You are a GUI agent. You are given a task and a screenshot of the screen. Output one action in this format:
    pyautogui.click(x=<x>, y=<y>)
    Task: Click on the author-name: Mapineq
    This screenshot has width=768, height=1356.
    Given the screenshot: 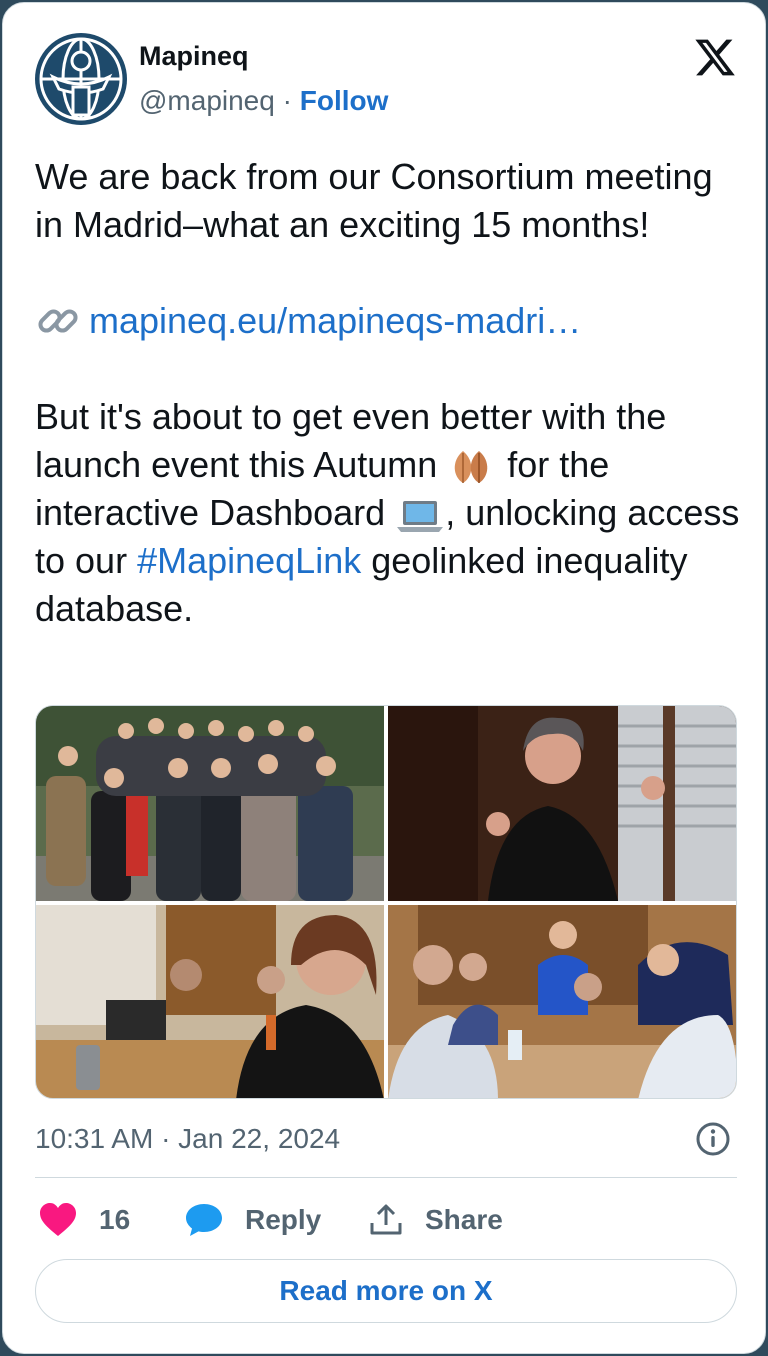 What is the action you would take?
    pyautogui.click(x=194, y=56)
    